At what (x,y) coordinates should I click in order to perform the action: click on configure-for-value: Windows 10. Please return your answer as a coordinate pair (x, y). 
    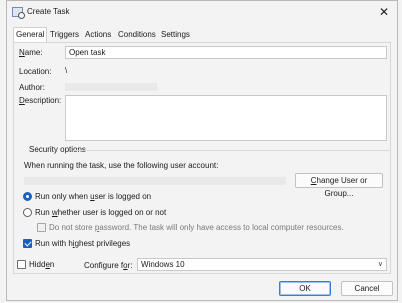
    Looking at the image, I should click on (163, 264).